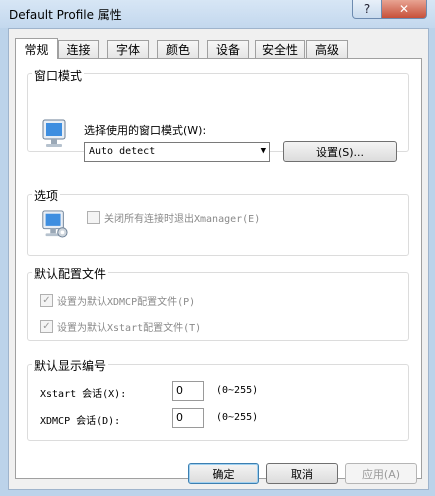 The height and width of the screenshot is (496, 435). I want to click on window-mode-label: 选择使用的窗口模式(W):, so click(145, 130).